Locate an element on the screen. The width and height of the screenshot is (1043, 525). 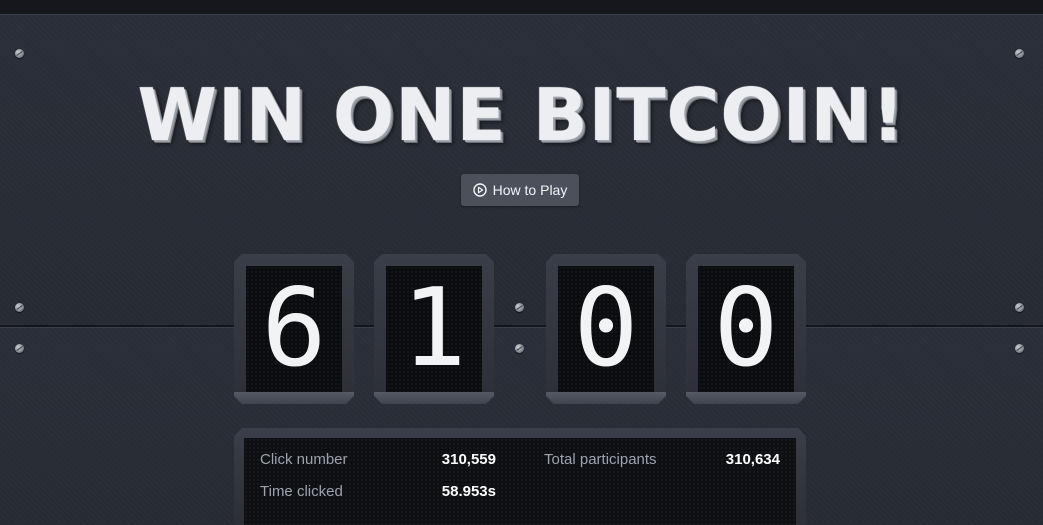
time-clicked-value: 58.953s is located at coordinates (468, 491).